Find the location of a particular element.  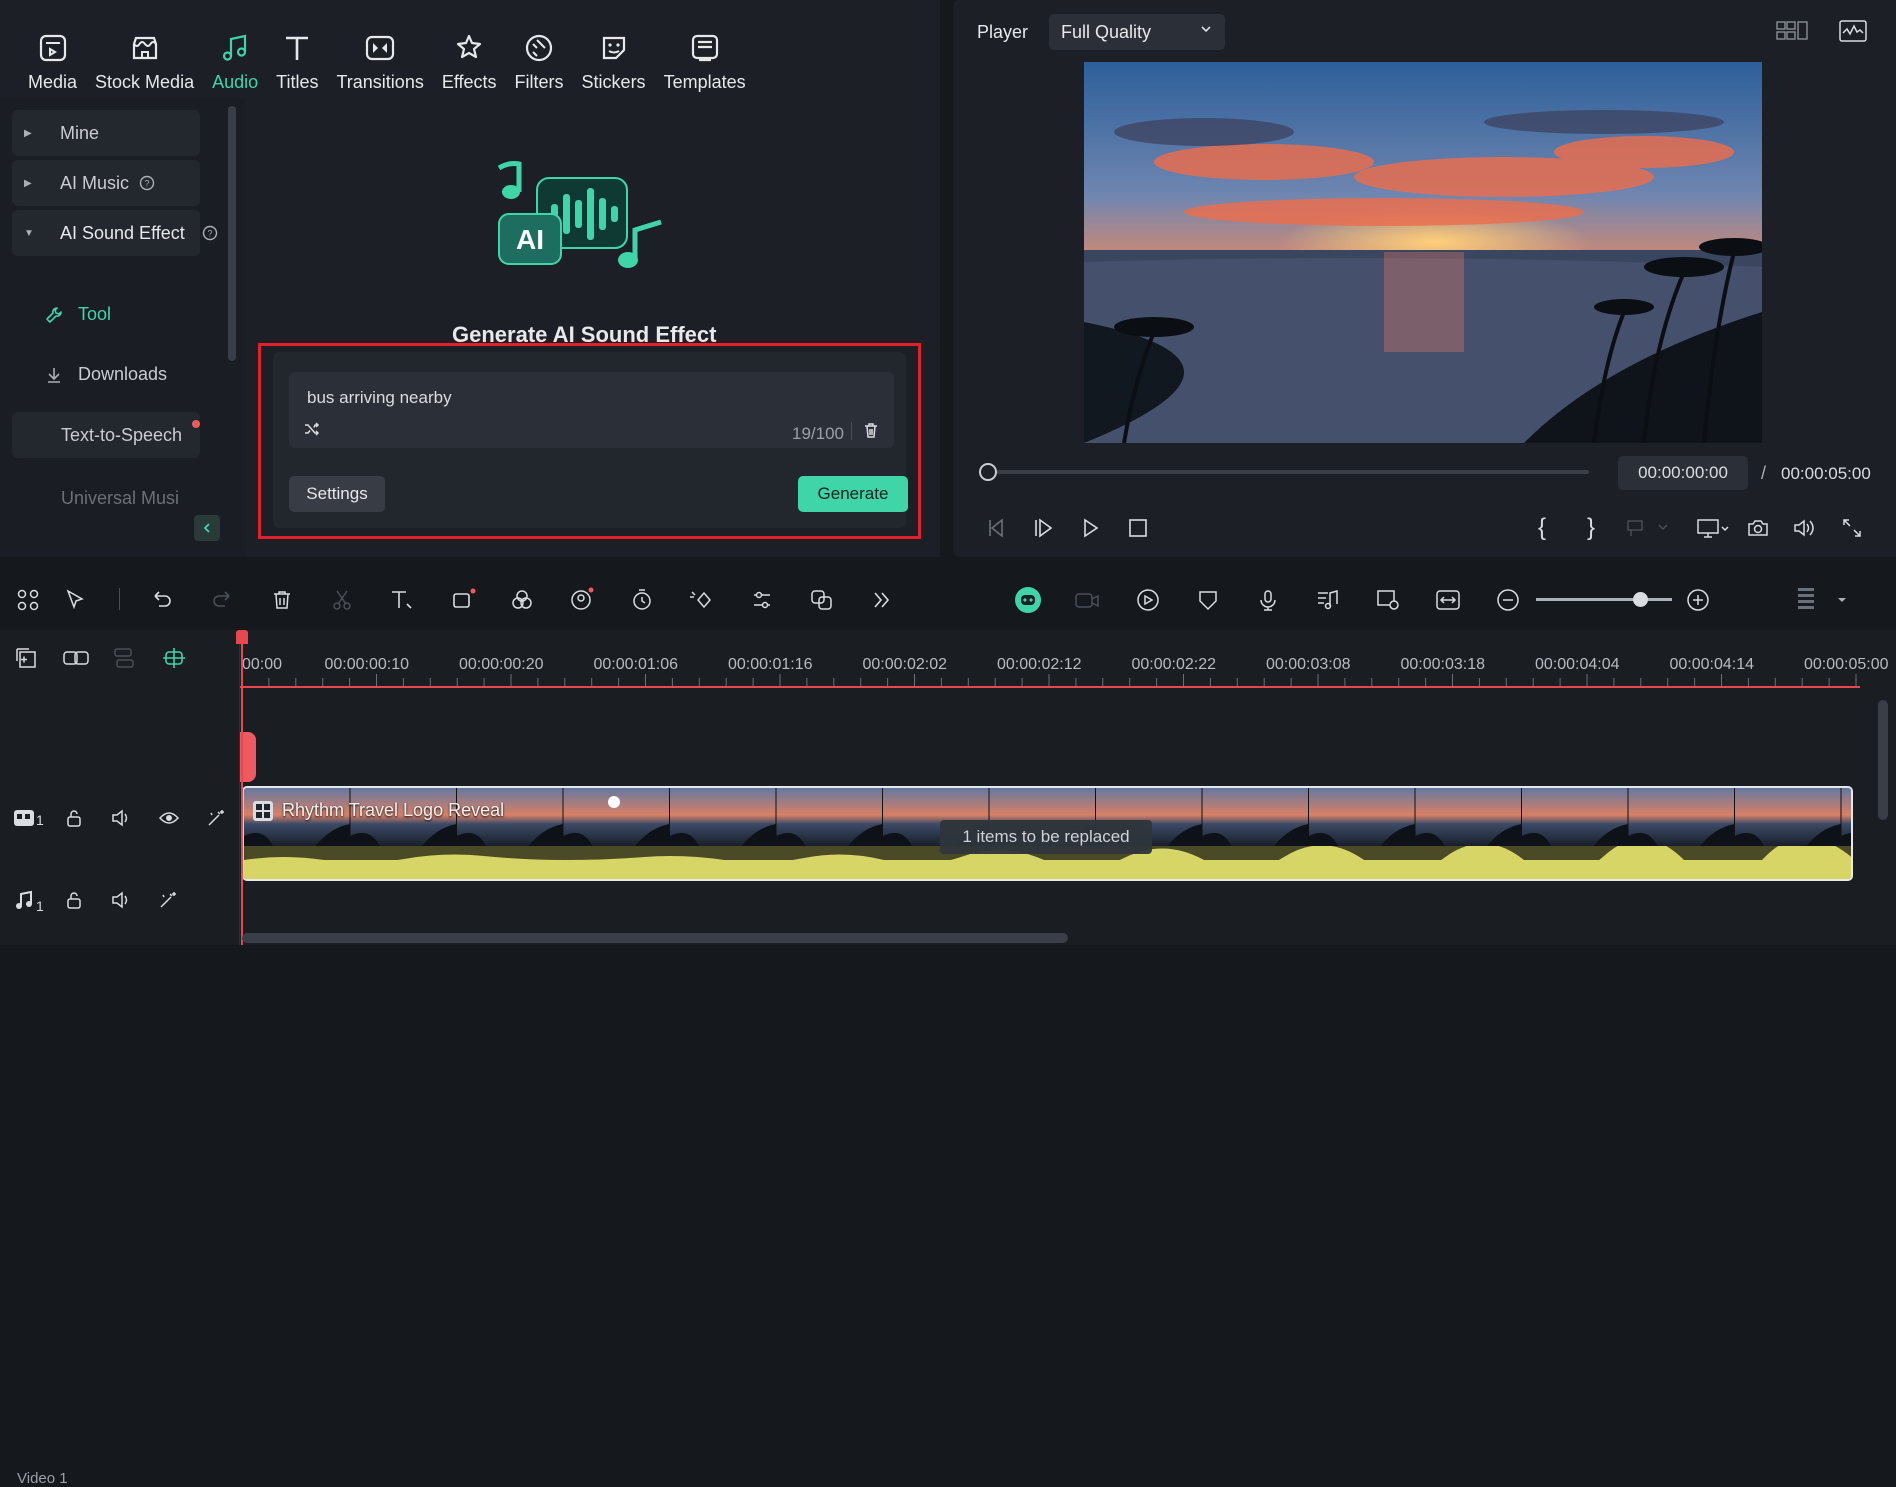

color-icon is located at coordinates (522, 600).